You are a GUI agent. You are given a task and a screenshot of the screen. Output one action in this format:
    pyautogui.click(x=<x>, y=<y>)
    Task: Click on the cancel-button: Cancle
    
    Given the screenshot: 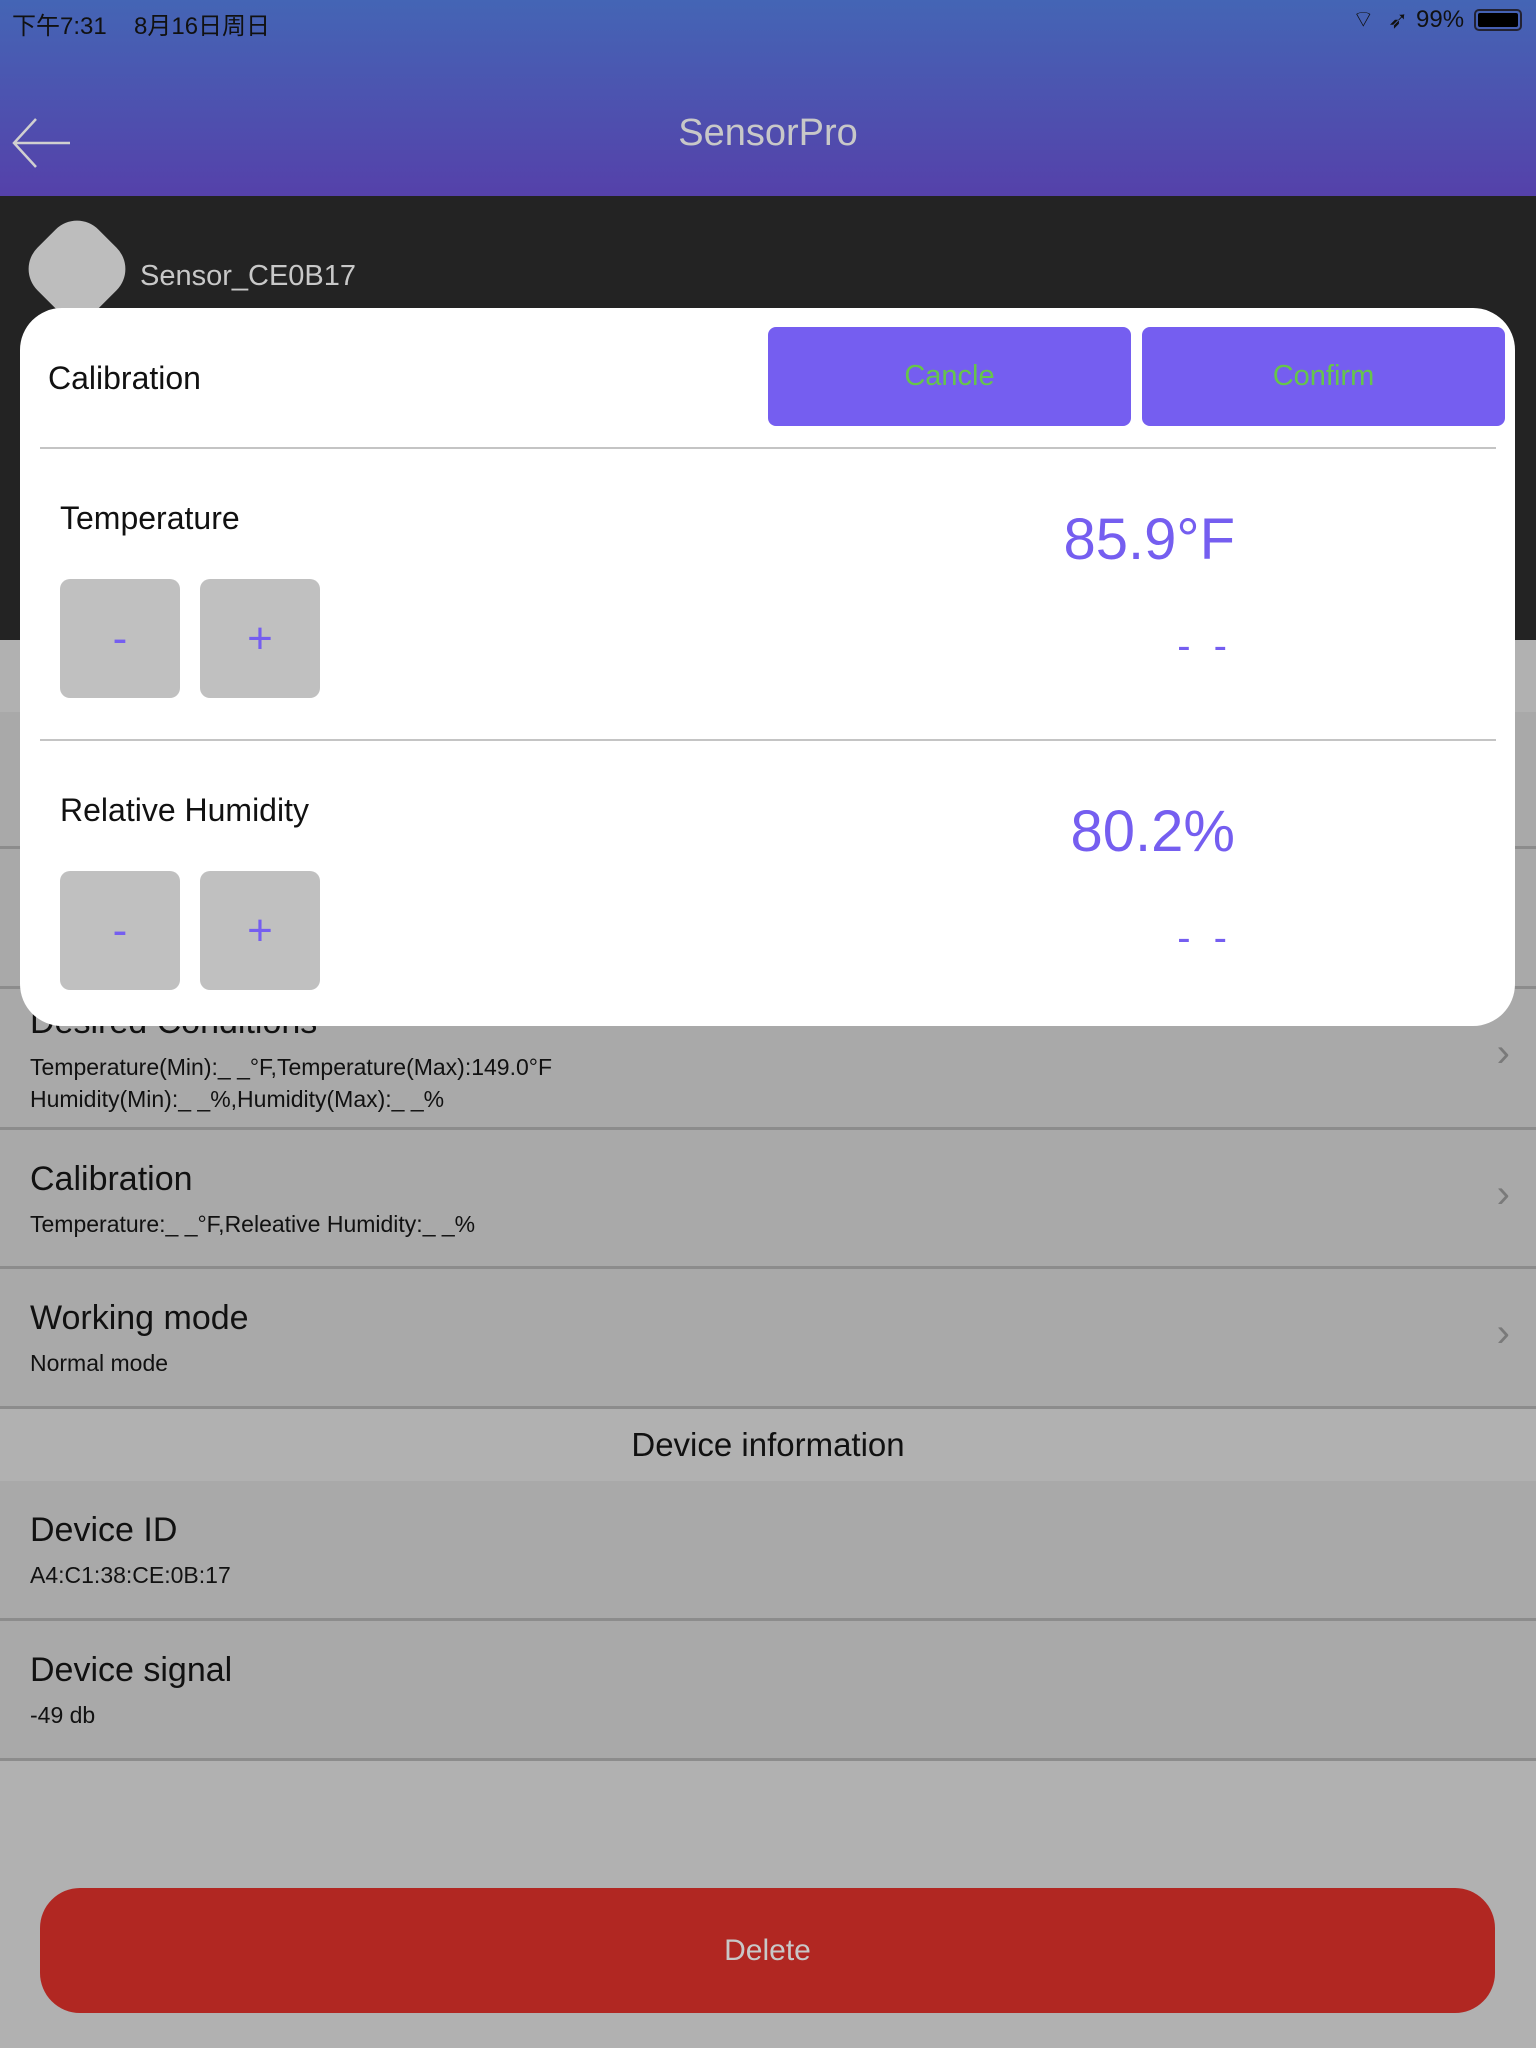 What is the action you would take?
    pyautogui.click(x=949, y=376)
    